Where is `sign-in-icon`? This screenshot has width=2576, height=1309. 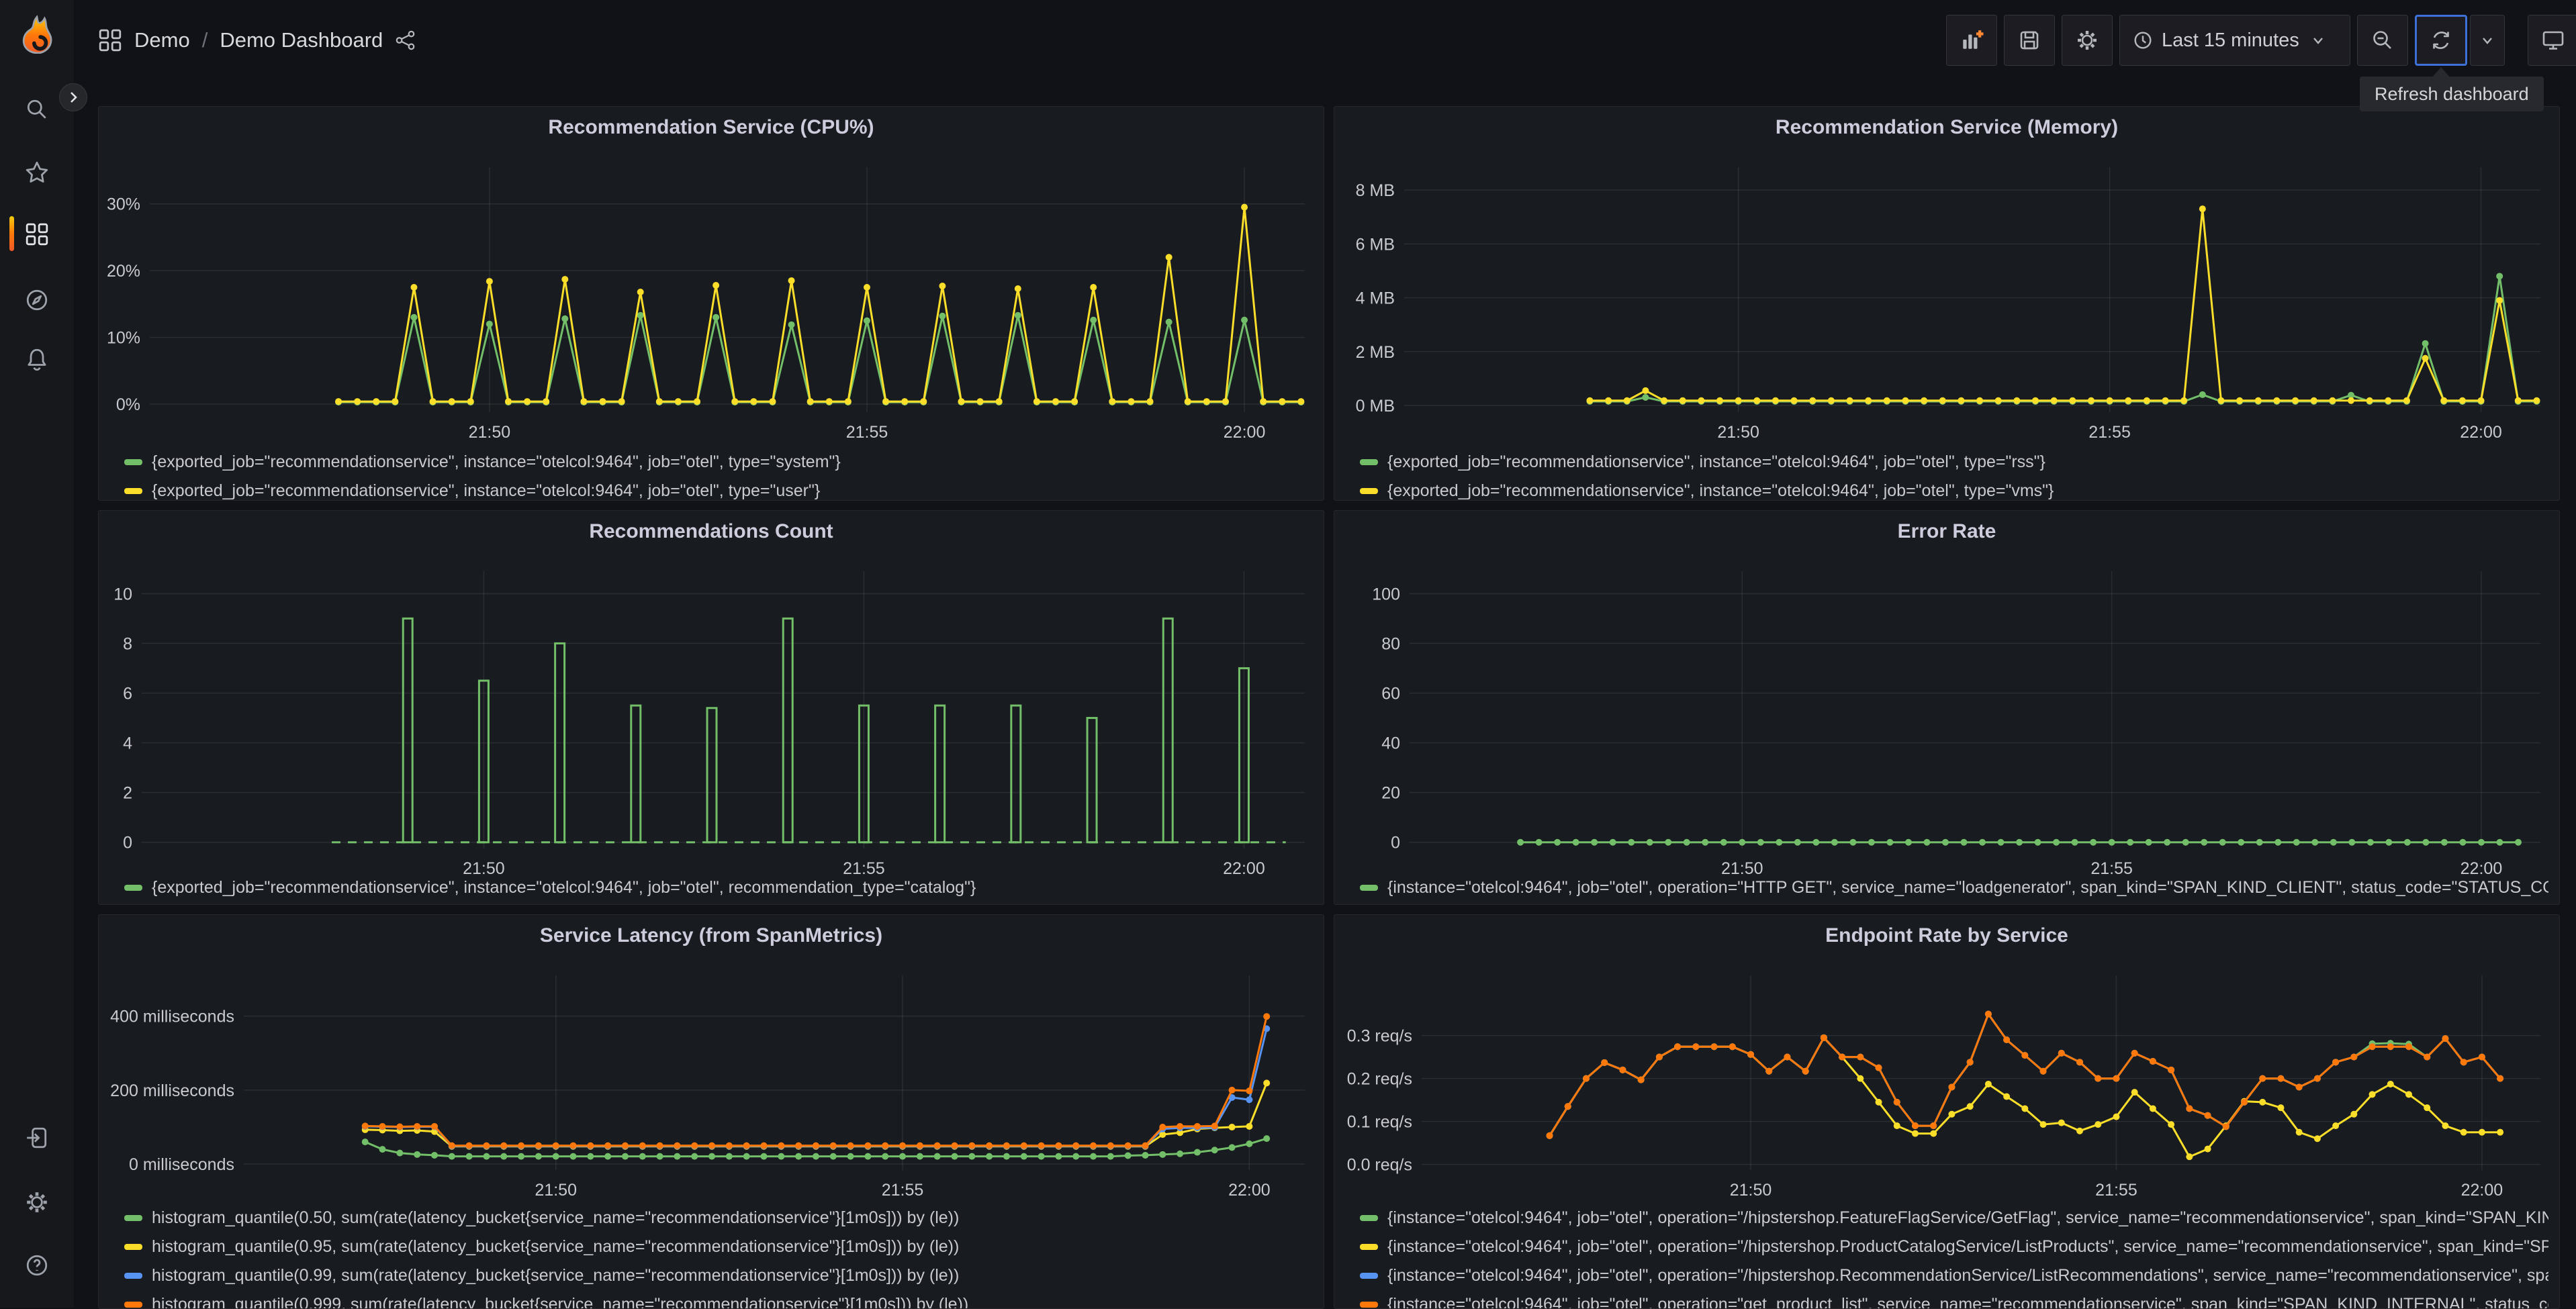
sign-in-icon is located at coordinates (37, 1138).